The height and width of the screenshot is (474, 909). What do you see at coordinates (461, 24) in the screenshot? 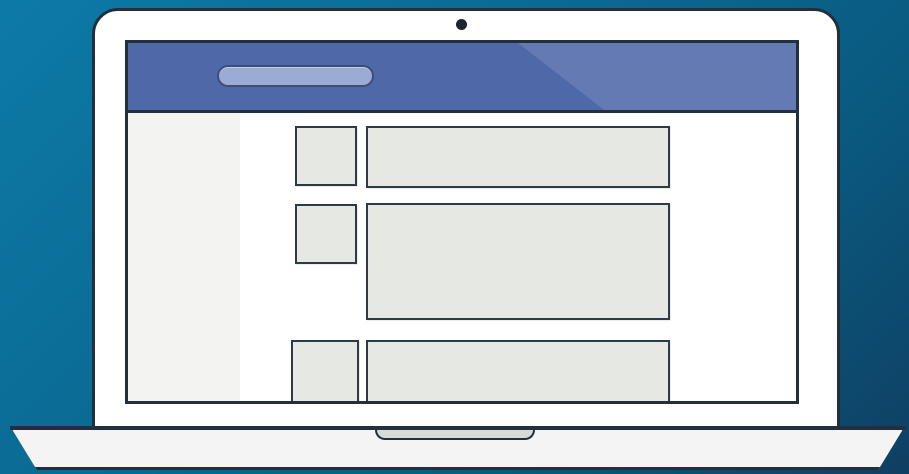
I see `webcam-icon` at bounding box center [461, 24].